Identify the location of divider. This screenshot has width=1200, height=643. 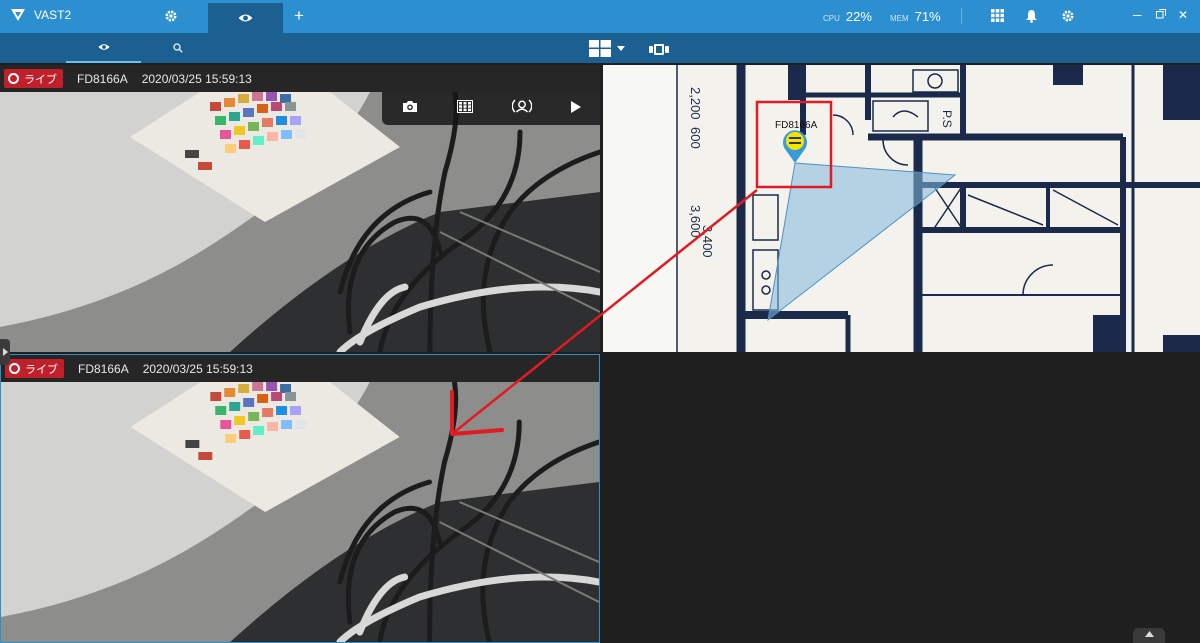
(961, 16).